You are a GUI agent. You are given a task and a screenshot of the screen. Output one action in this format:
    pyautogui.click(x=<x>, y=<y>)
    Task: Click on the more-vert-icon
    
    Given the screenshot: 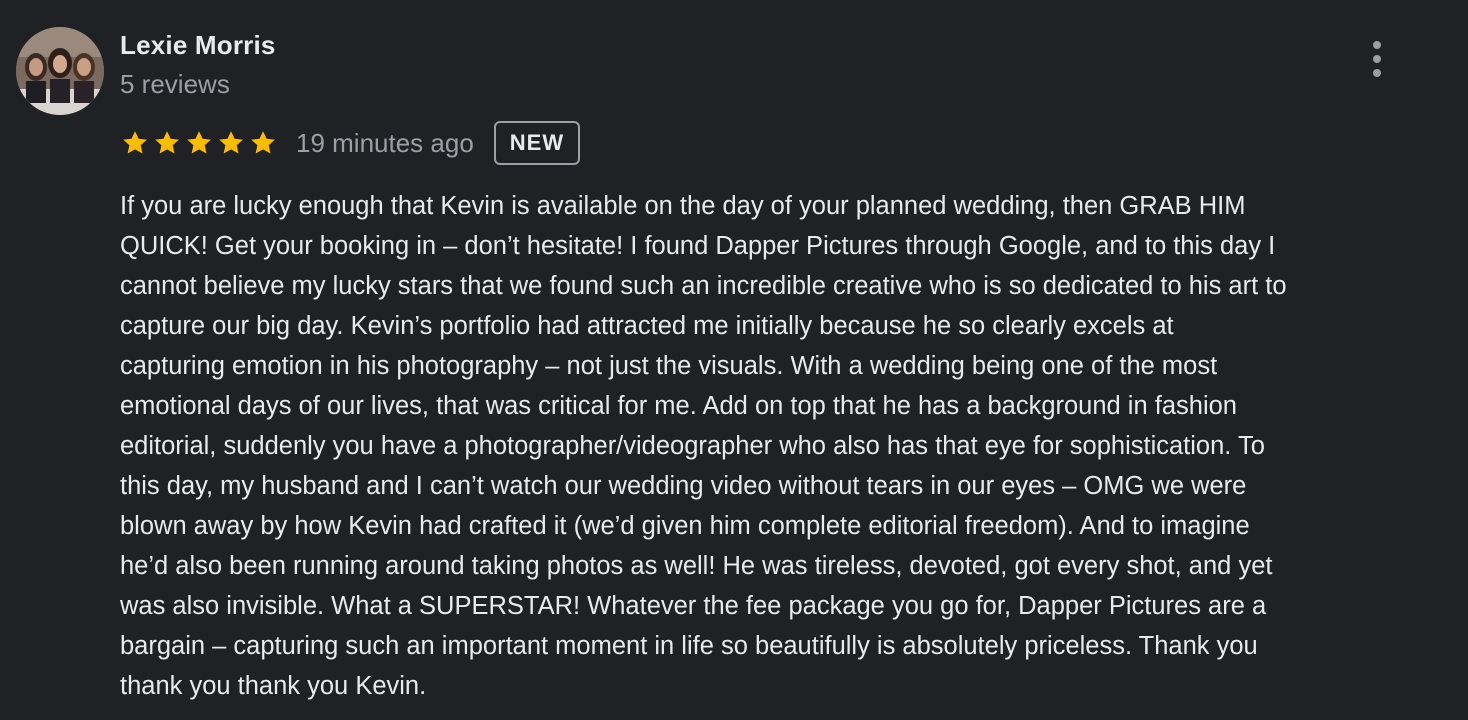 What is the action you would take?
    pyautogui.click(x=1377, y=45)
    